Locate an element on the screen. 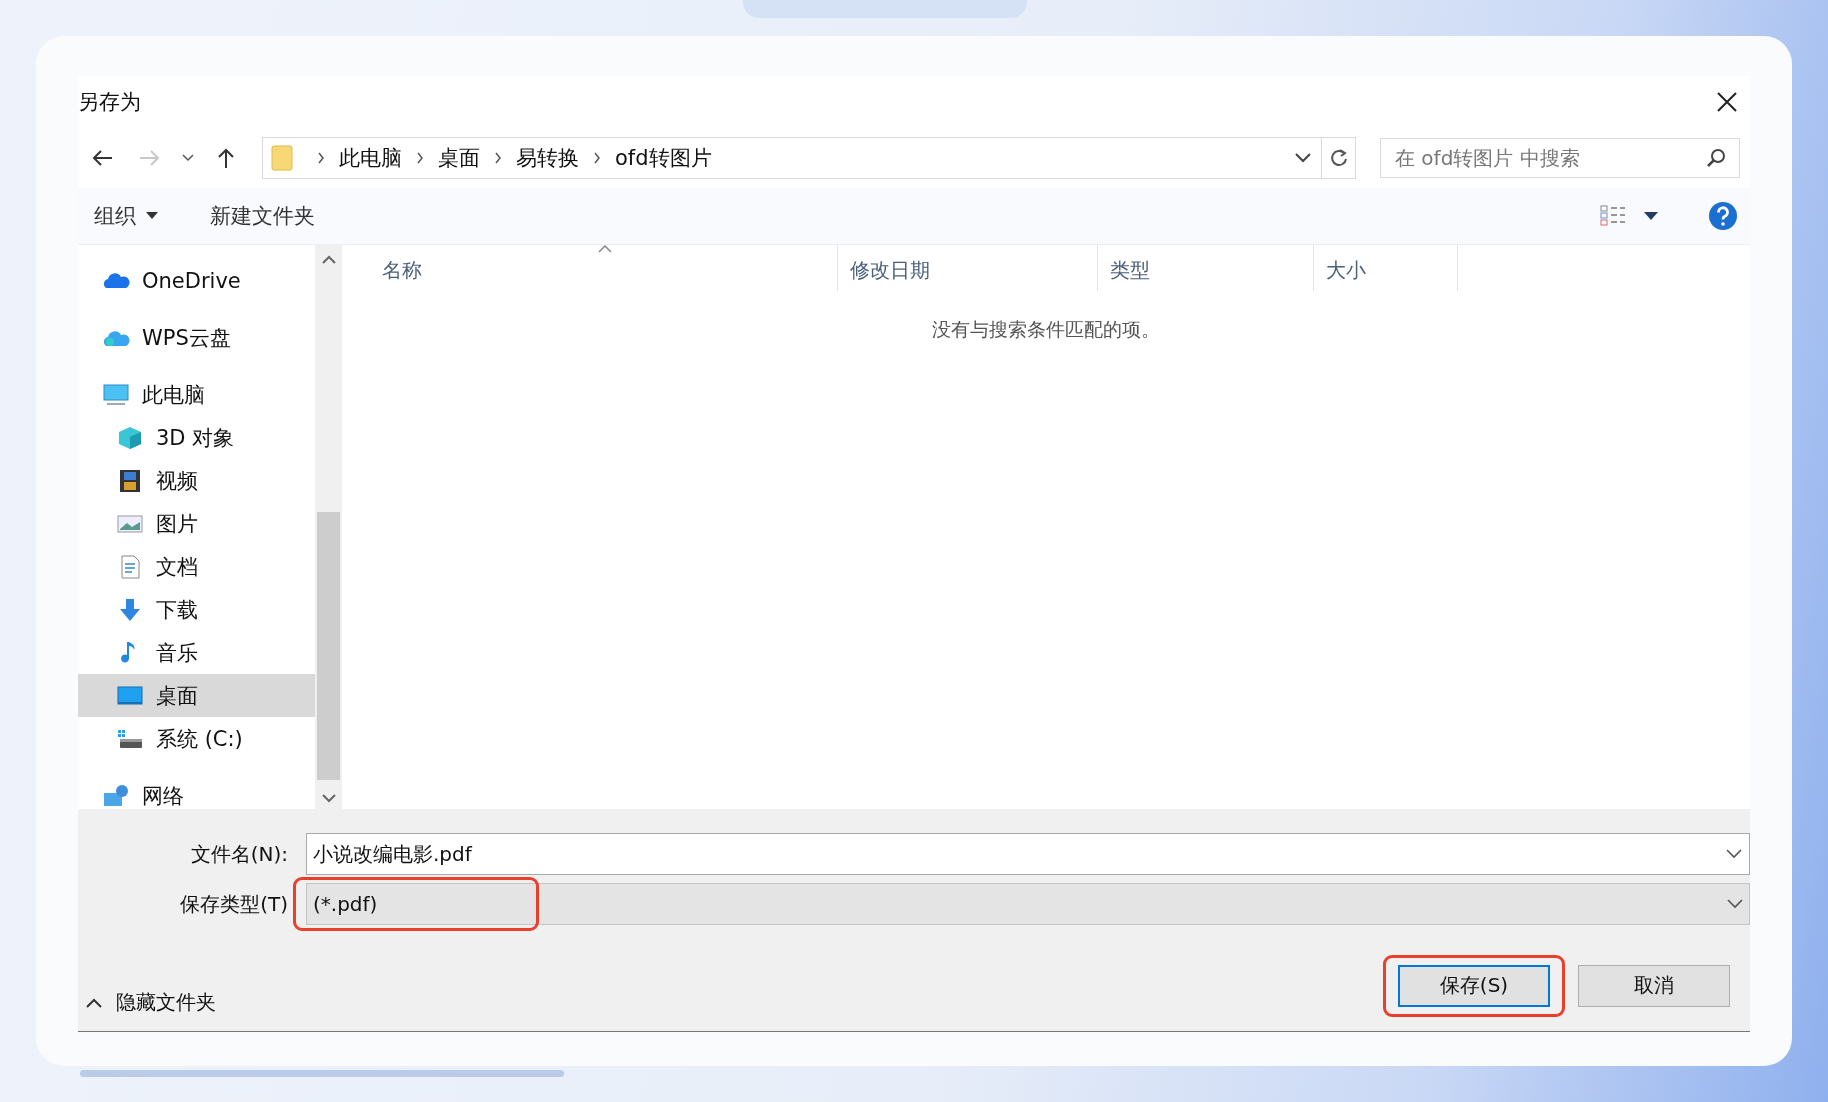 Image resolution: width=1828 pixels, height=1102 pixels. search-field: 在 ofd转图片 中搜索 is located at coordinates (1560, 158).